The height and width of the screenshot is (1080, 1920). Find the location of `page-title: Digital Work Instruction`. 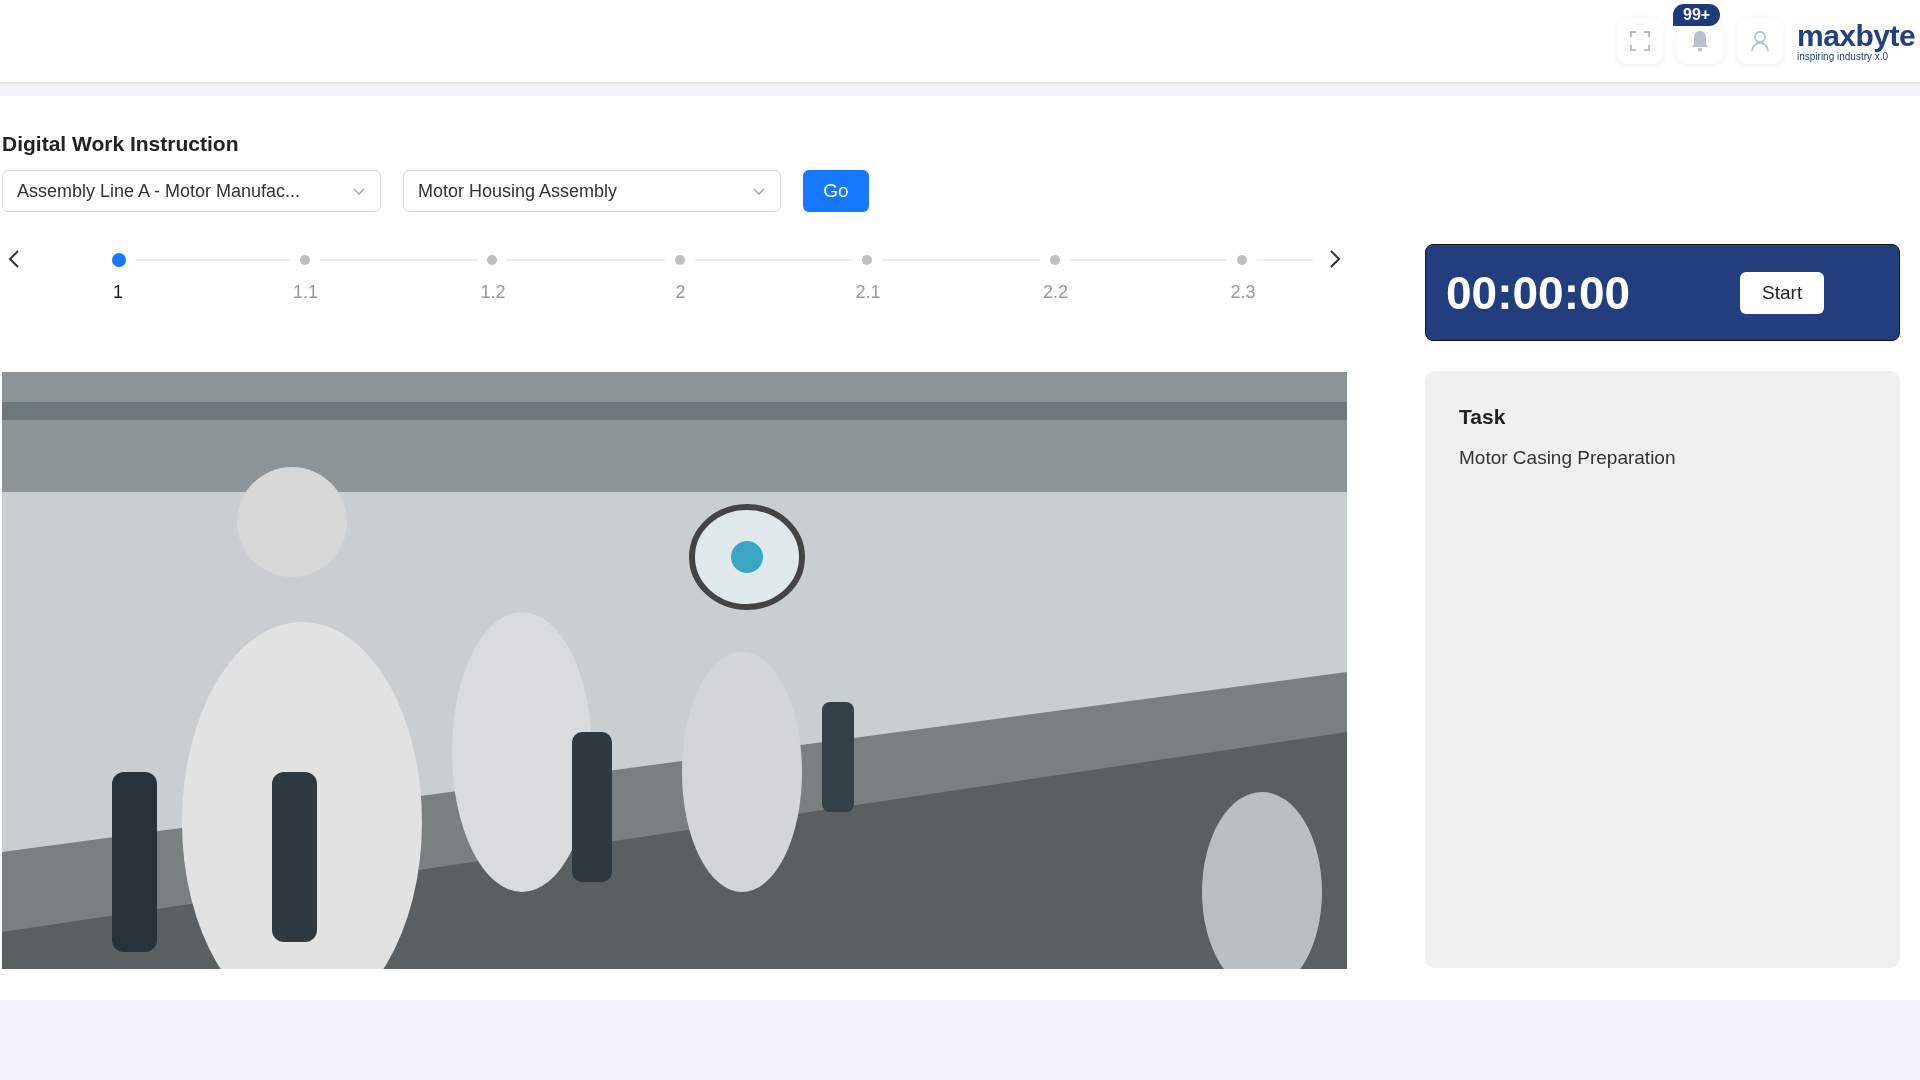

page-title: Digital Work Instruction is located at coordinates (121, 144).